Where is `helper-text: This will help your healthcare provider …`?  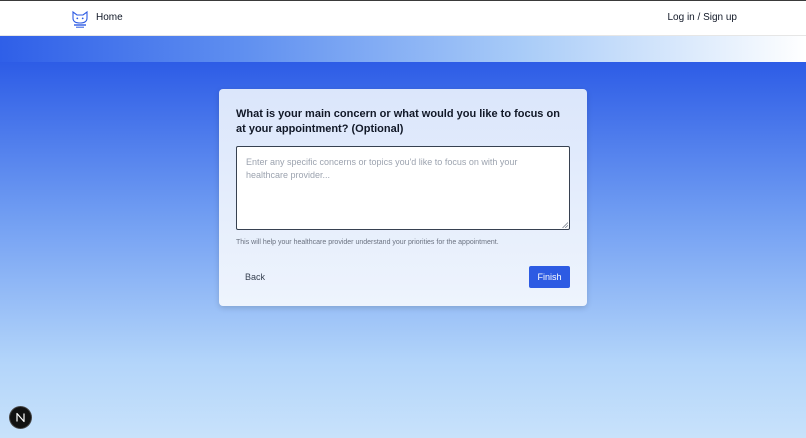
helper-text: This will help your healthcare provider … is located at coordinates (367, 242).